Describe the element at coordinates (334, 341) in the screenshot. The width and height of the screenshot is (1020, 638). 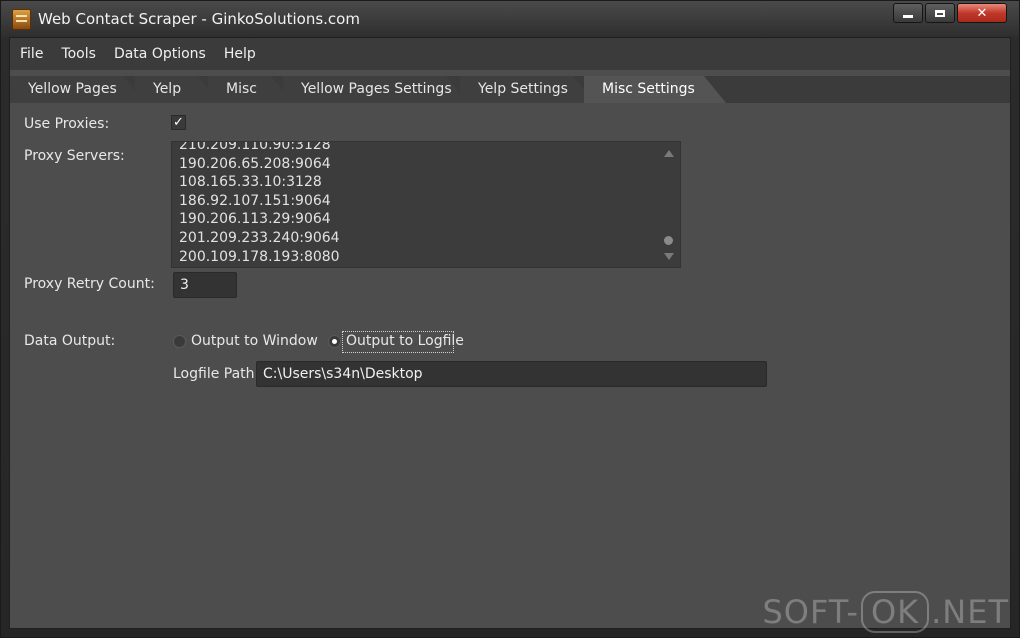
I see `output-logfile-radio` at that location.